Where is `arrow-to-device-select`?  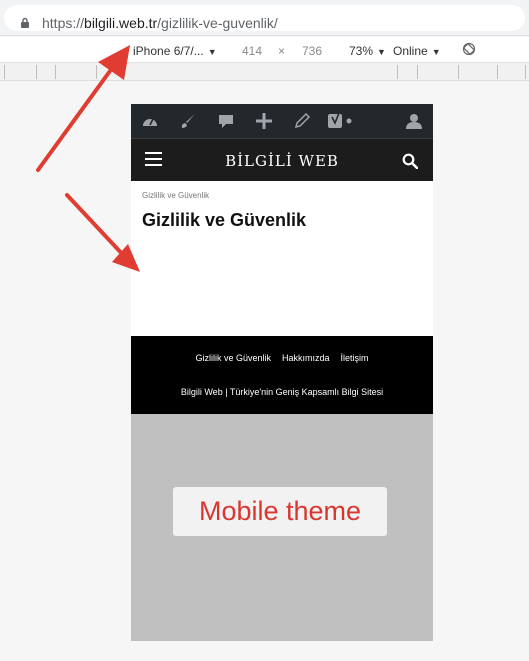 arrow-to-device-select is located at coordinates (83, 108).